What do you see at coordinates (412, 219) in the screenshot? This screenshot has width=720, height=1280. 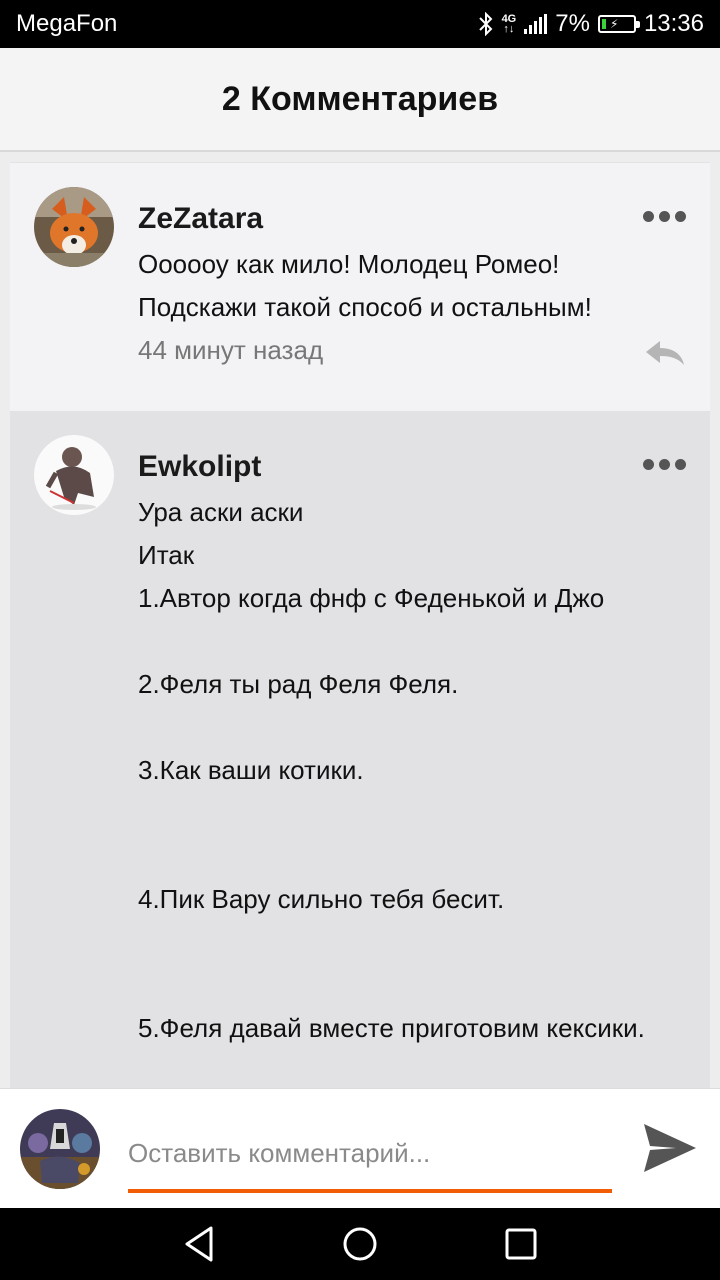 I see `comment-author: ZeZatara` at bounding box center [412, 219].